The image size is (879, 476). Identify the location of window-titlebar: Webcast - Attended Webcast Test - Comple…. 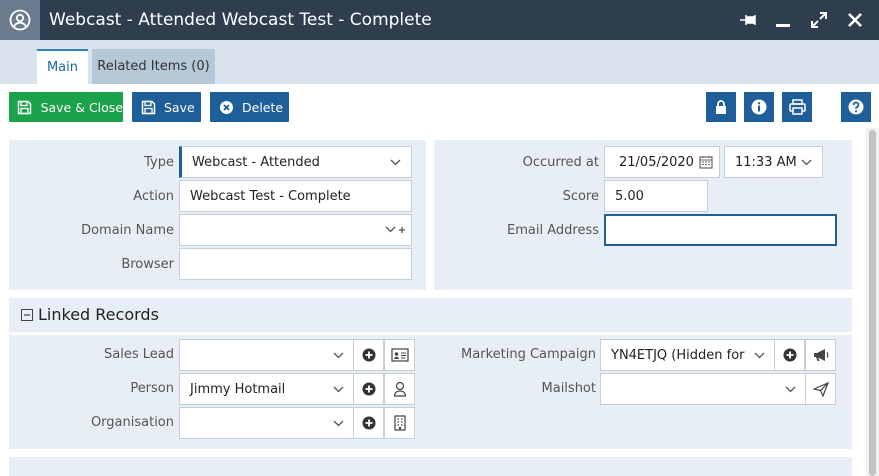
(439, 20).